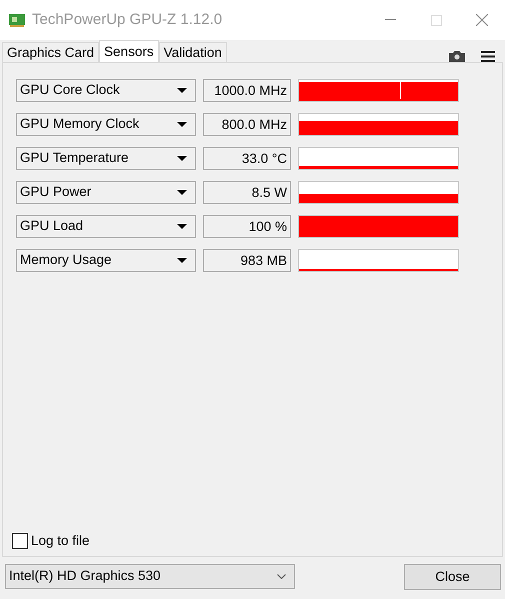  What do you see at coordinates (60, 540) in the screenshot?
I see `checkbox-label: Log to file` at bounding box center [60, 540].